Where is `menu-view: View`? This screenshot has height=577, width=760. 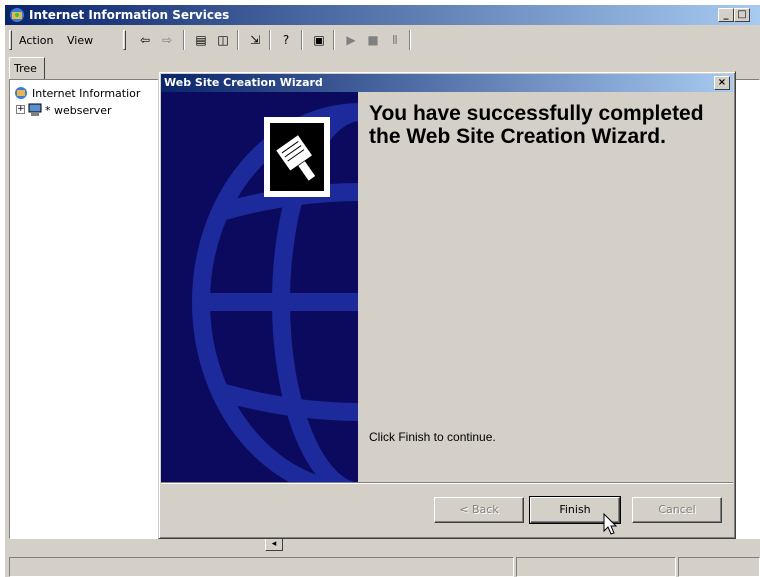
menu-view: View is located at coordinates (80, 40).